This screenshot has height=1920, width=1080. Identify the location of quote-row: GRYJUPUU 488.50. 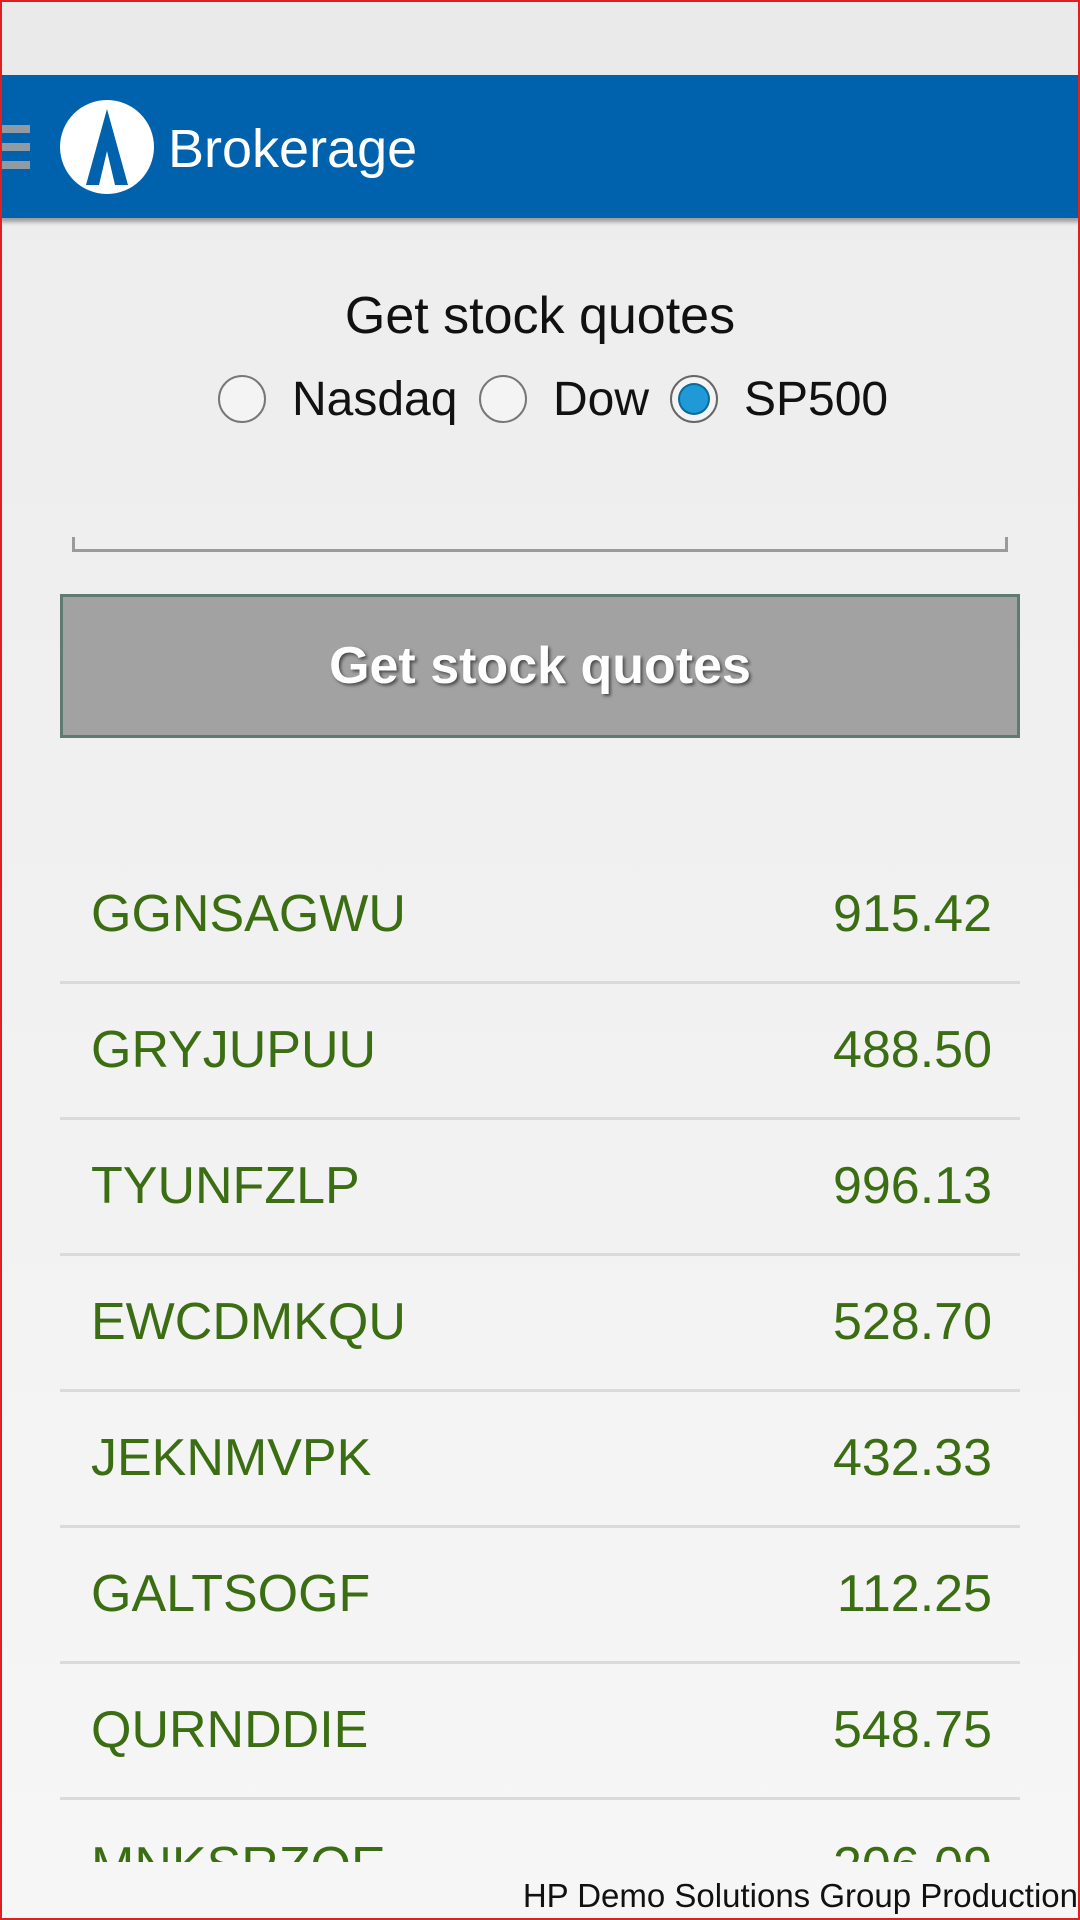
(540, 1052).